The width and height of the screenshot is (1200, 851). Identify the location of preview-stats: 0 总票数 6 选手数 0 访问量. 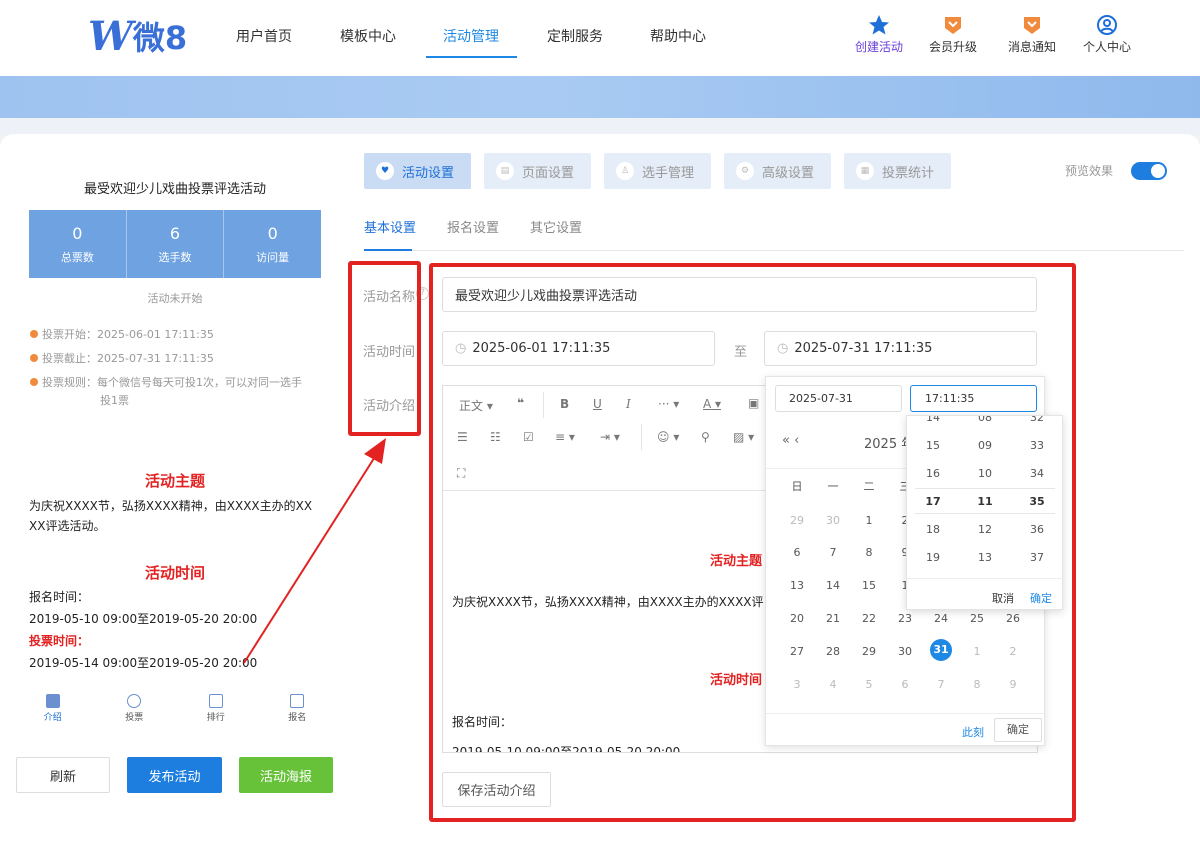
(175, 244).